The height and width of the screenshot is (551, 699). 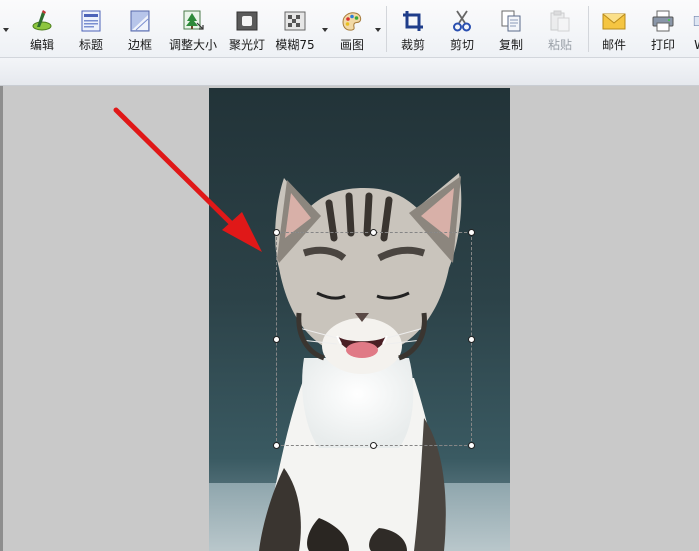 I want to click on spotlight-icon, so click(x=247, y=21).